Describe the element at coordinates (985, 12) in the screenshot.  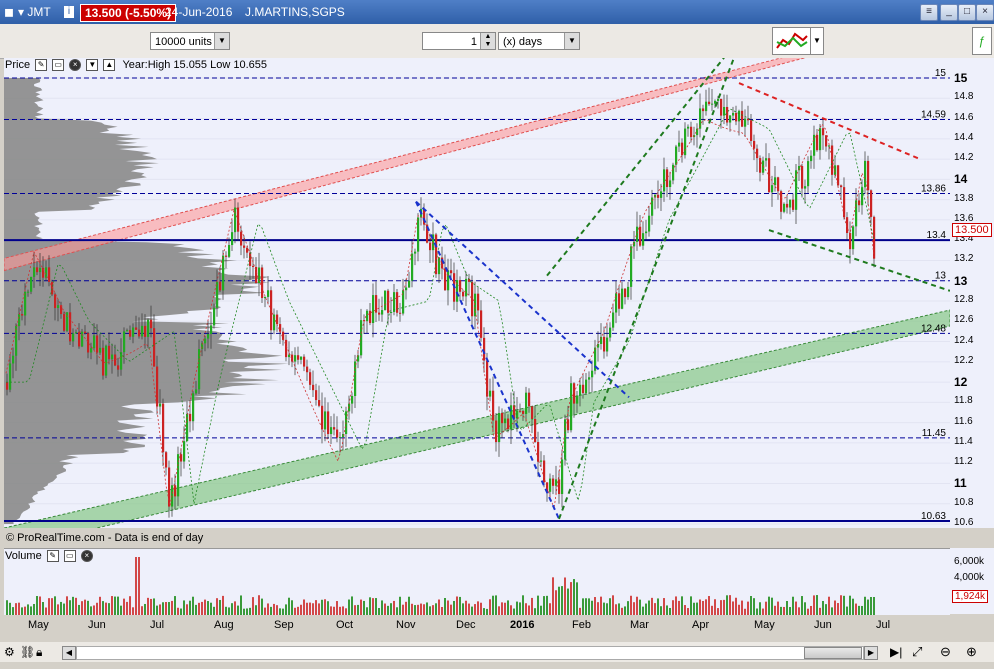
I see `close-icon: ×` at that location.